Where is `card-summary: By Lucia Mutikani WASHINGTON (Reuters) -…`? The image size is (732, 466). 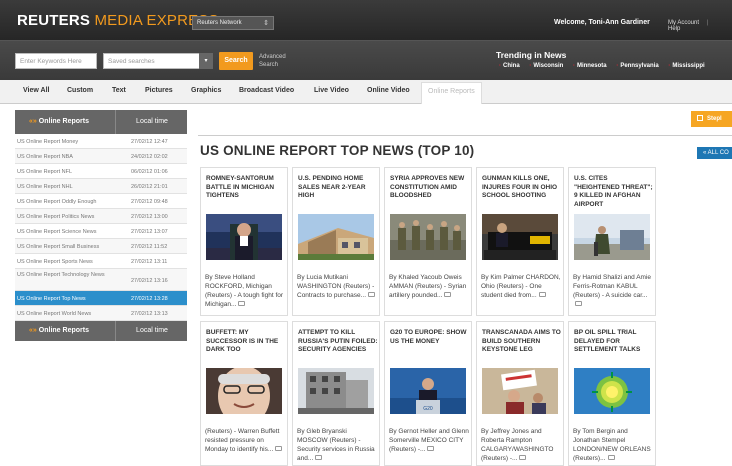 card-summary: By Lucia Mutikani WASHINGTON (Reuters) -… is located at coordinates (338, 286).